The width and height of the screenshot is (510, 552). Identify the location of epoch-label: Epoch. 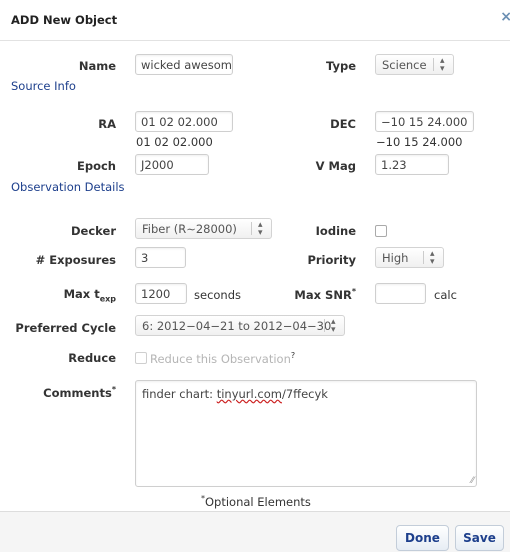
(96, 166).